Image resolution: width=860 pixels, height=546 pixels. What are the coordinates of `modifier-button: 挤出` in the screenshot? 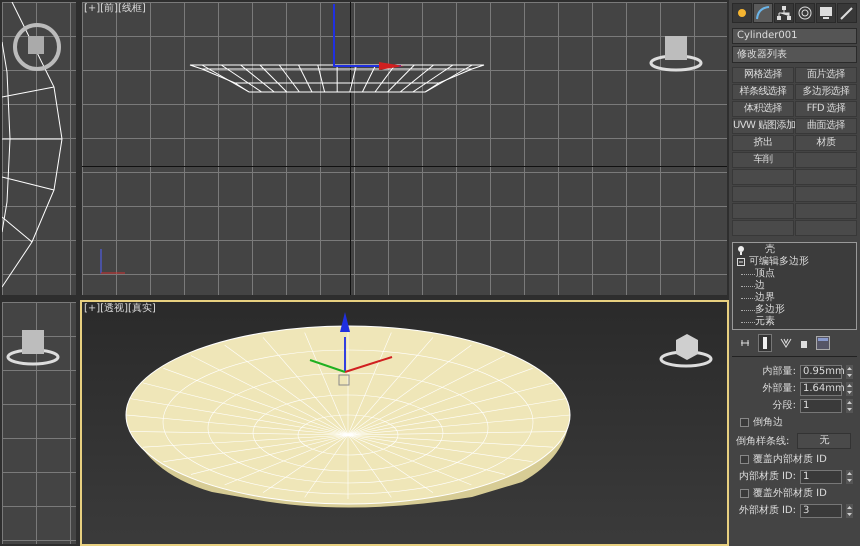 It's located at (763, 143).